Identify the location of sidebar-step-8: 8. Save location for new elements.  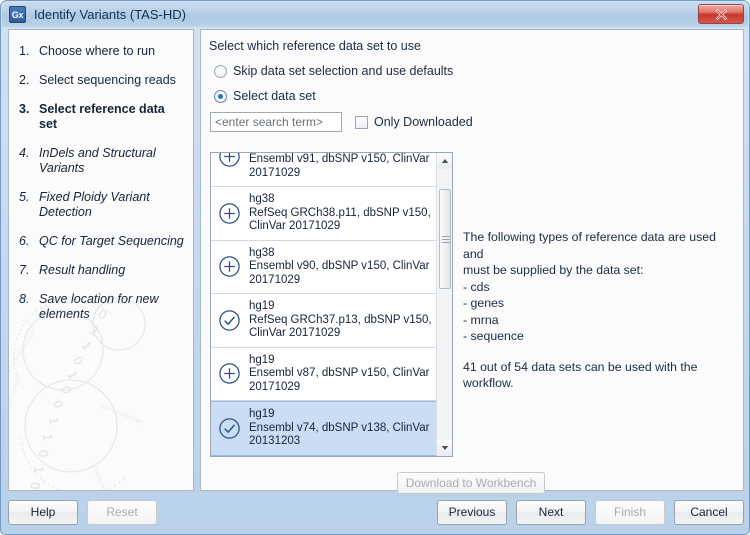
(102, 307).